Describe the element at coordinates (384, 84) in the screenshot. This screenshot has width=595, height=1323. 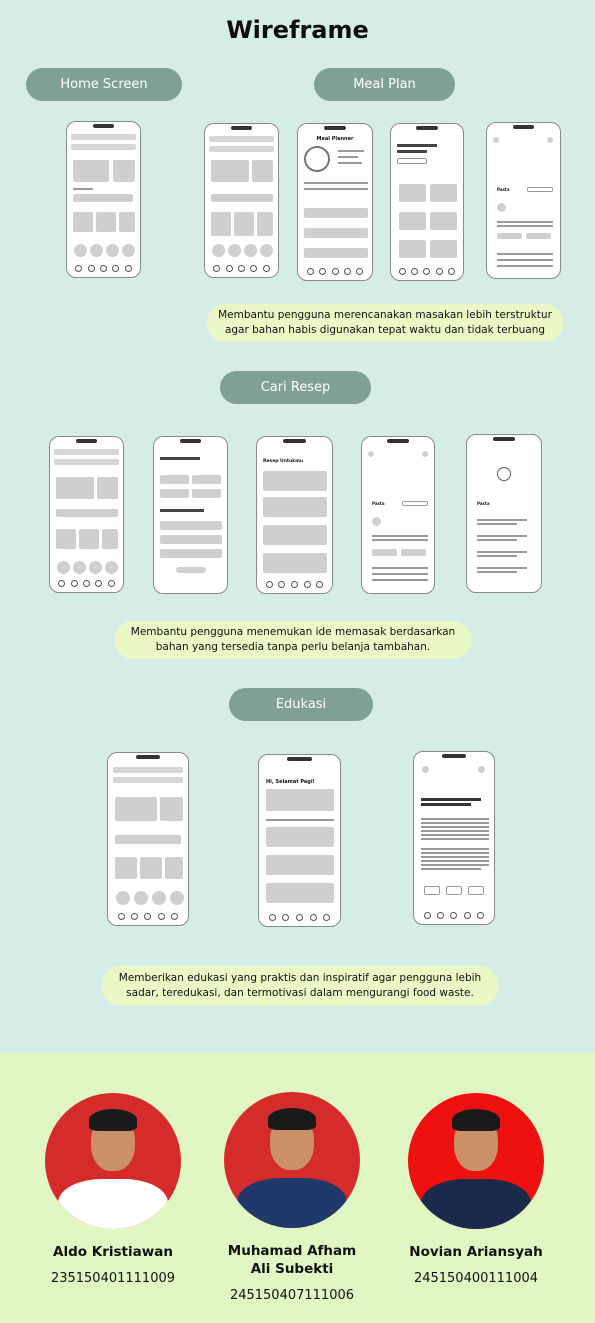
I see `section-label-meal-plan: Meal Plan` at that location.